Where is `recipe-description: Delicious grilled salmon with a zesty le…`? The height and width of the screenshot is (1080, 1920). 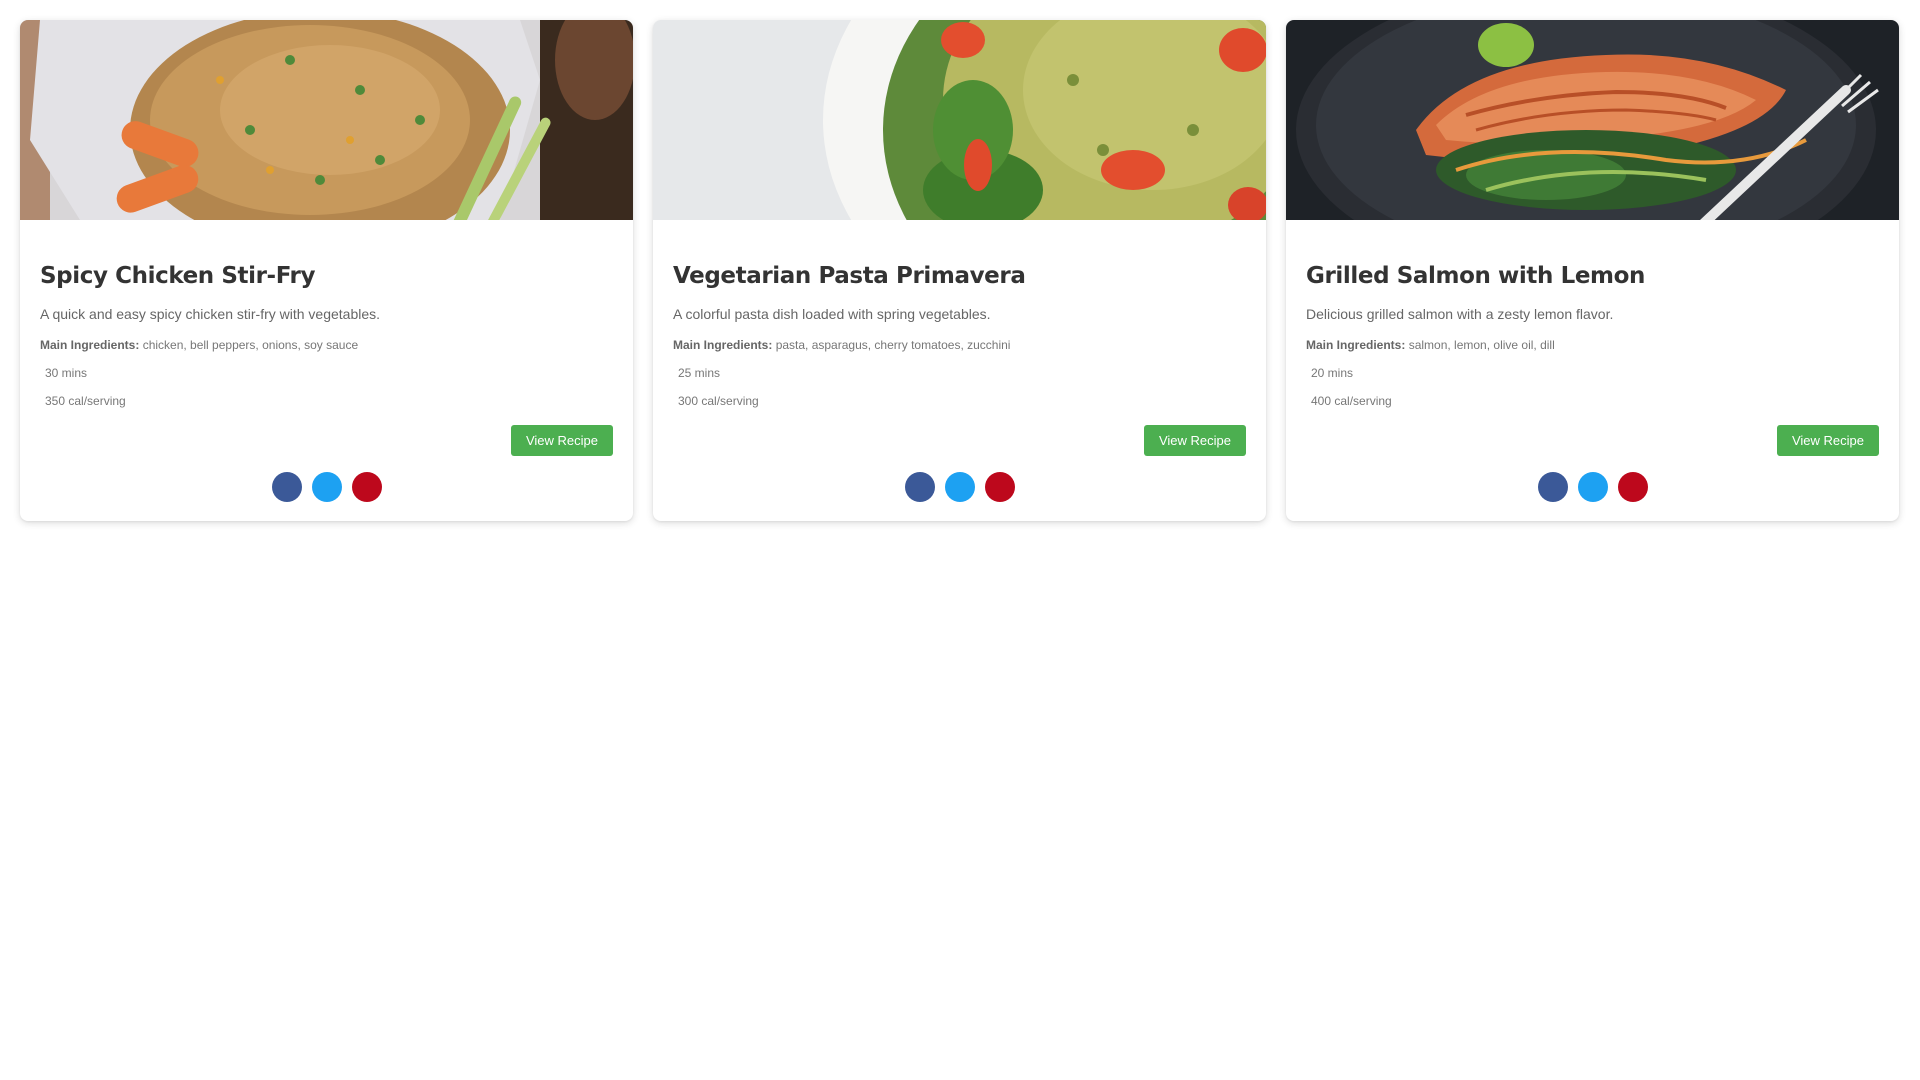
recipe-description: Delicious grilled salmon with a zesty le… is located at coordinates (1460, 314).